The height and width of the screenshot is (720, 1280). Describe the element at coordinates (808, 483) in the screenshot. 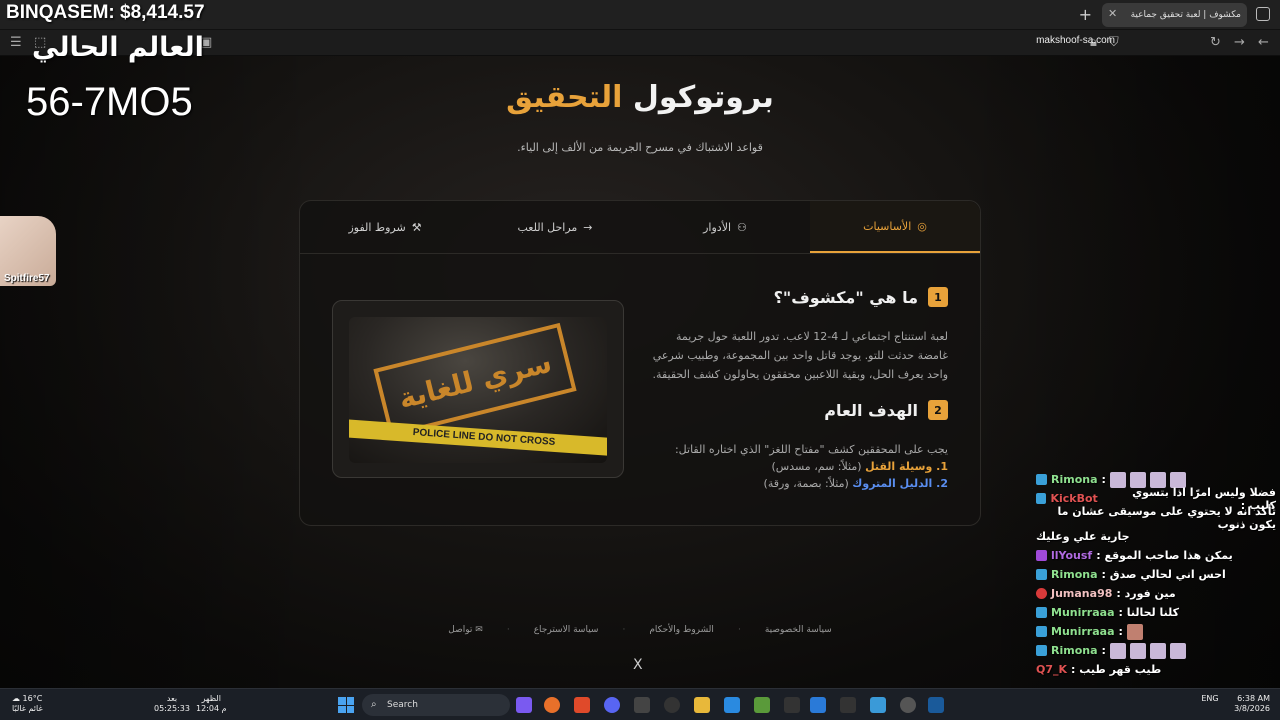

I see `goal-item-2-rest: (مثلاً: بصمة، ورقة)` at that location.